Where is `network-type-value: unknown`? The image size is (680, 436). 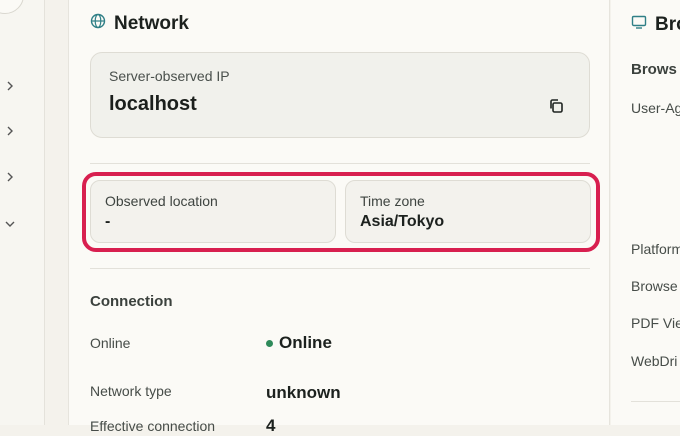 network-type-value: unknown is located at coordinates (303, 392).